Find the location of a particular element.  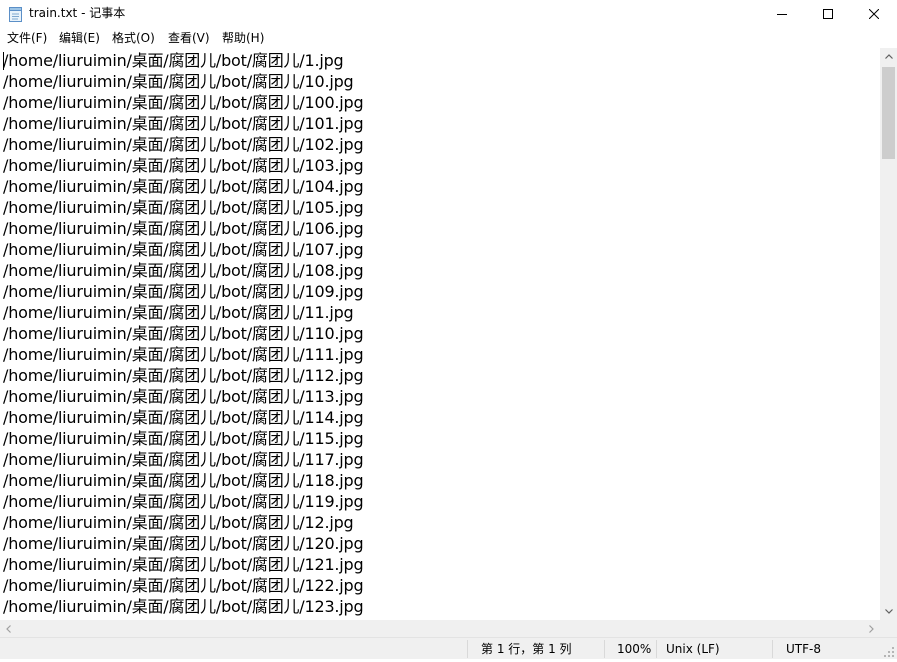

window-title: train.txt - 记事本 is located at coordinates (77, 13).